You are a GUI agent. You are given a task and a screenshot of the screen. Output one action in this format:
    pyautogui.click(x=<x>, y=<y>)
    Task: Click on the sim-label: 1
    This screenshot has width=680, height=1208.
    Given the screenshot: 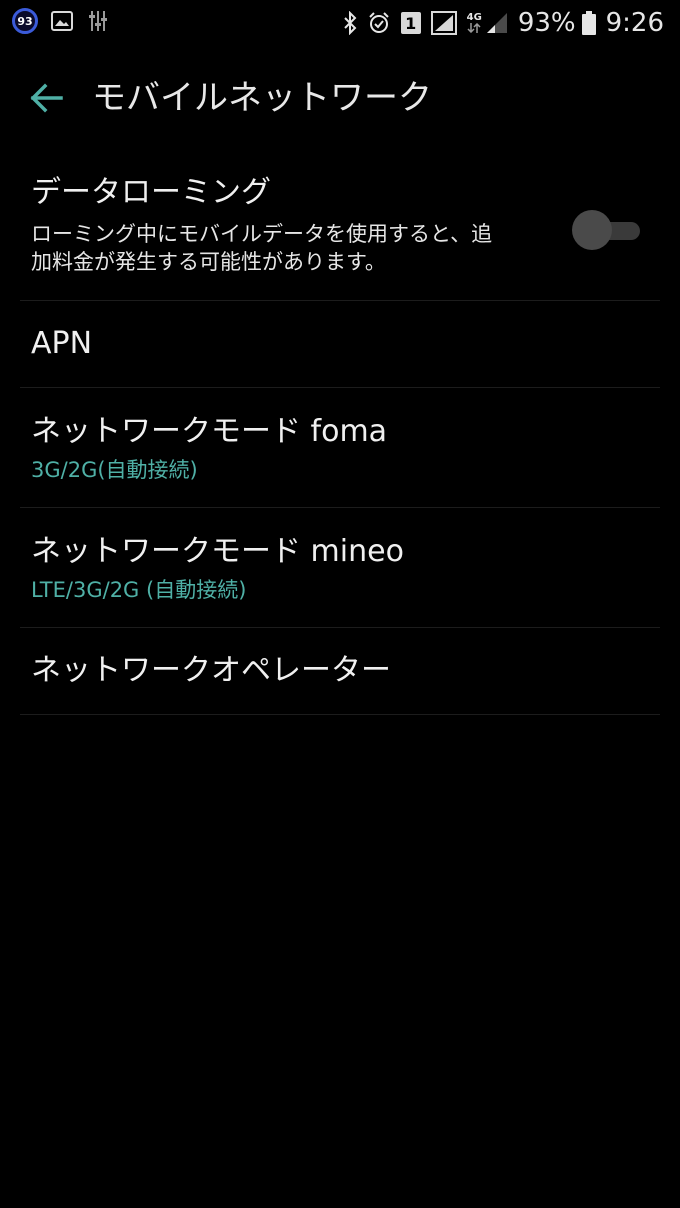 What is the action you would take?
    pyautogui.click(x=410, y=23)
    